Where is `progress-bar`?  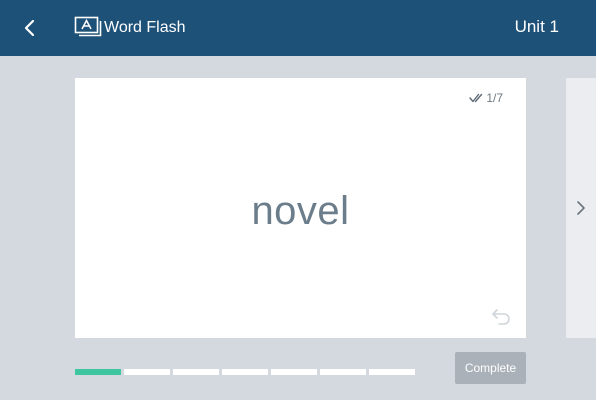
progress-bar is located at coordinates (245, 372).